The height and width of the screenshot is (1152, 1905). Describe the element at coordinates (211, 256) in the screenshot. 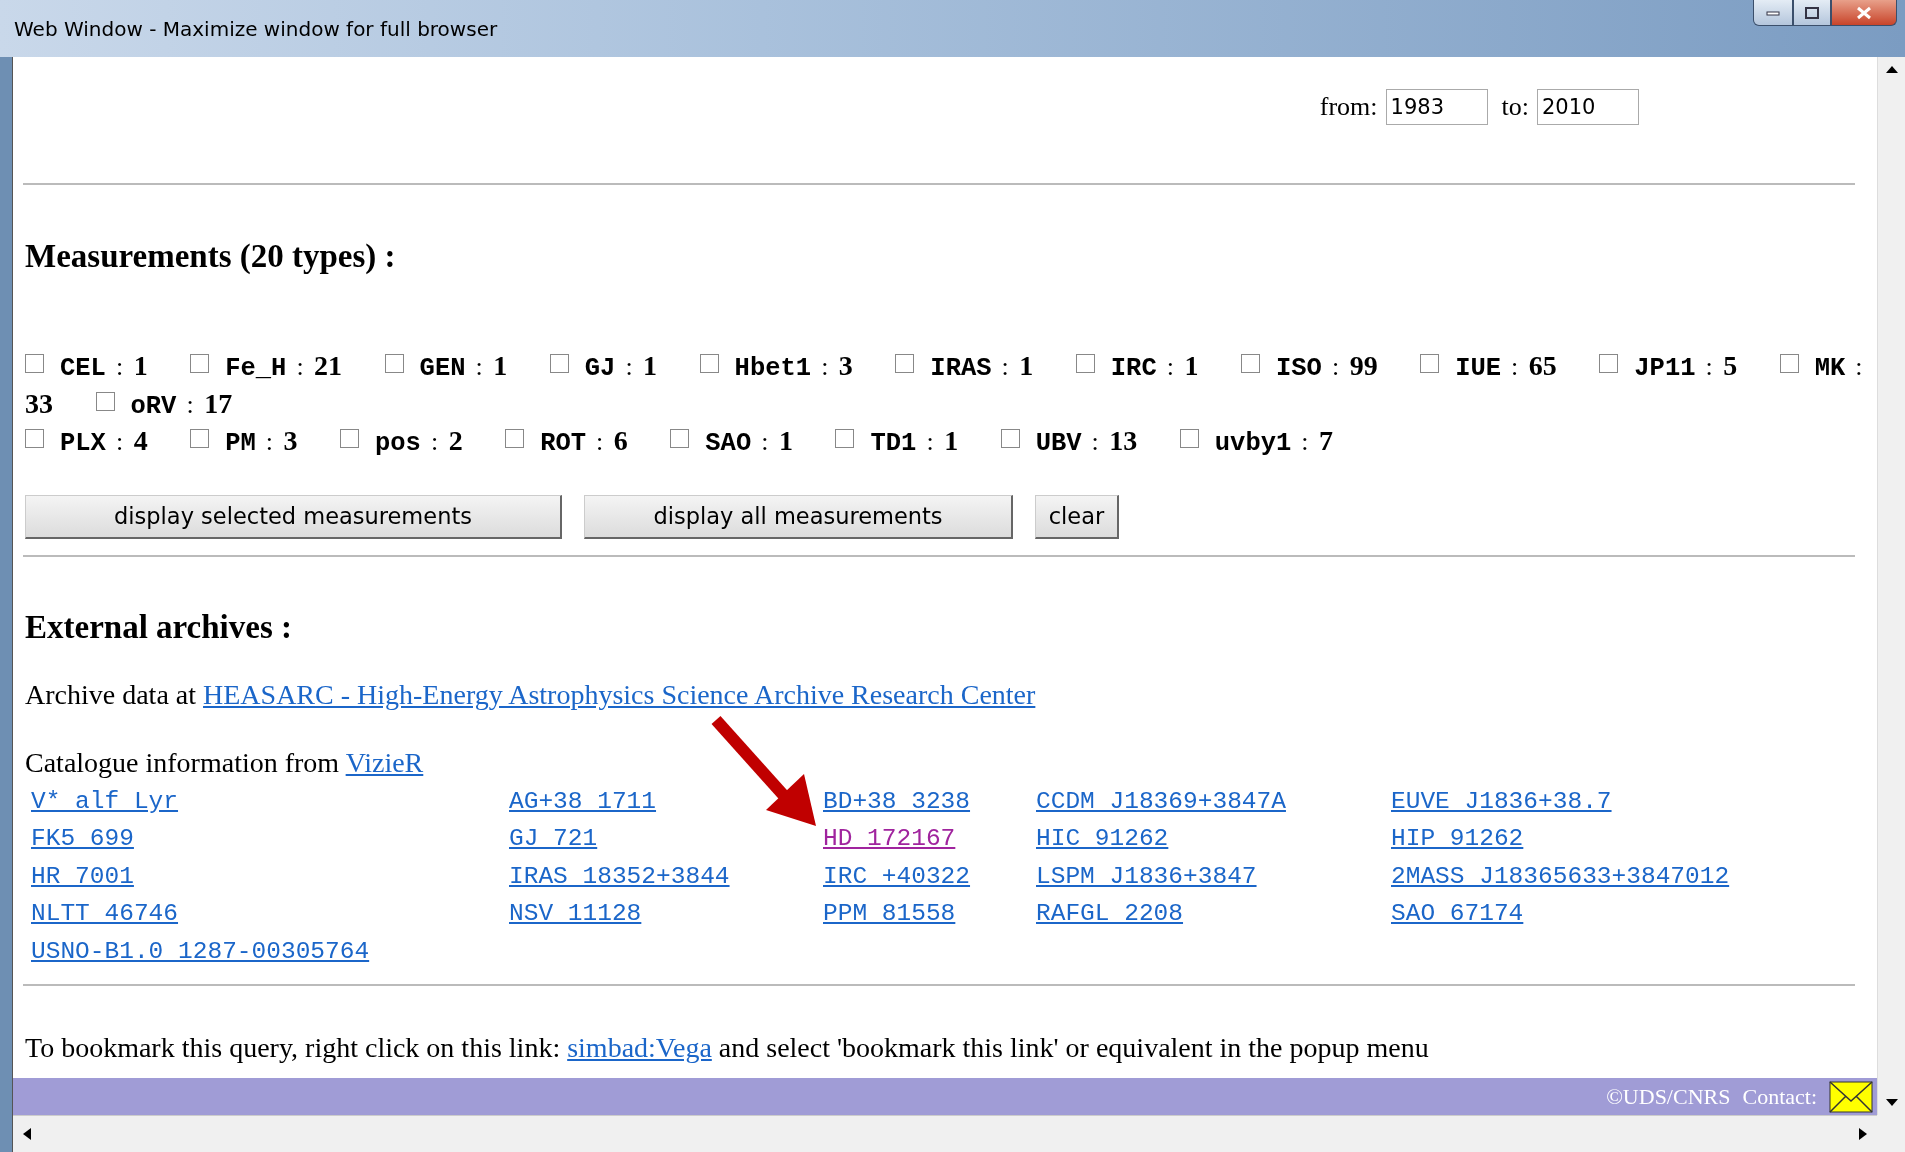

I see `section-heading: Measurements (20 types) :` at that location.